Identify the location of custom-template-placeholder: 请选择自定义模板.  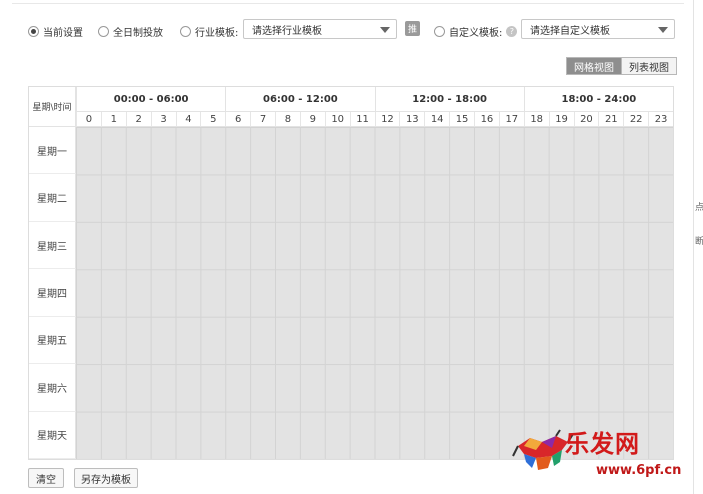
(570, 31).